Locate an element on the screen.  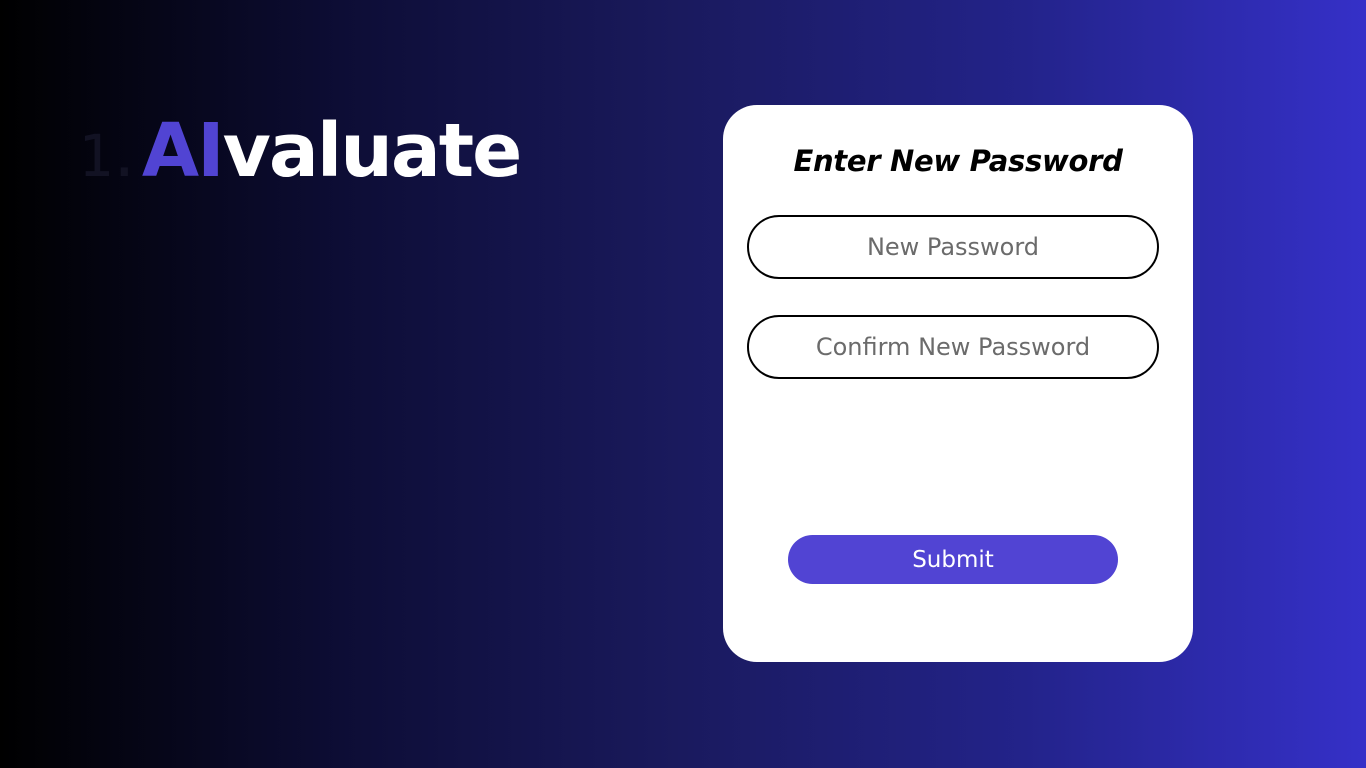
brand-rest-text: valuate is located at coordinates (372, 151).